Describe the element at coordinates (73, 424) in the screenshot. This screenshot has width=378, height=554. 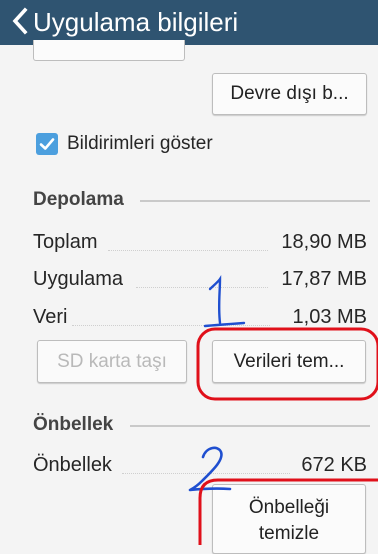
I see `cache-heading: Önbellek` at that location.